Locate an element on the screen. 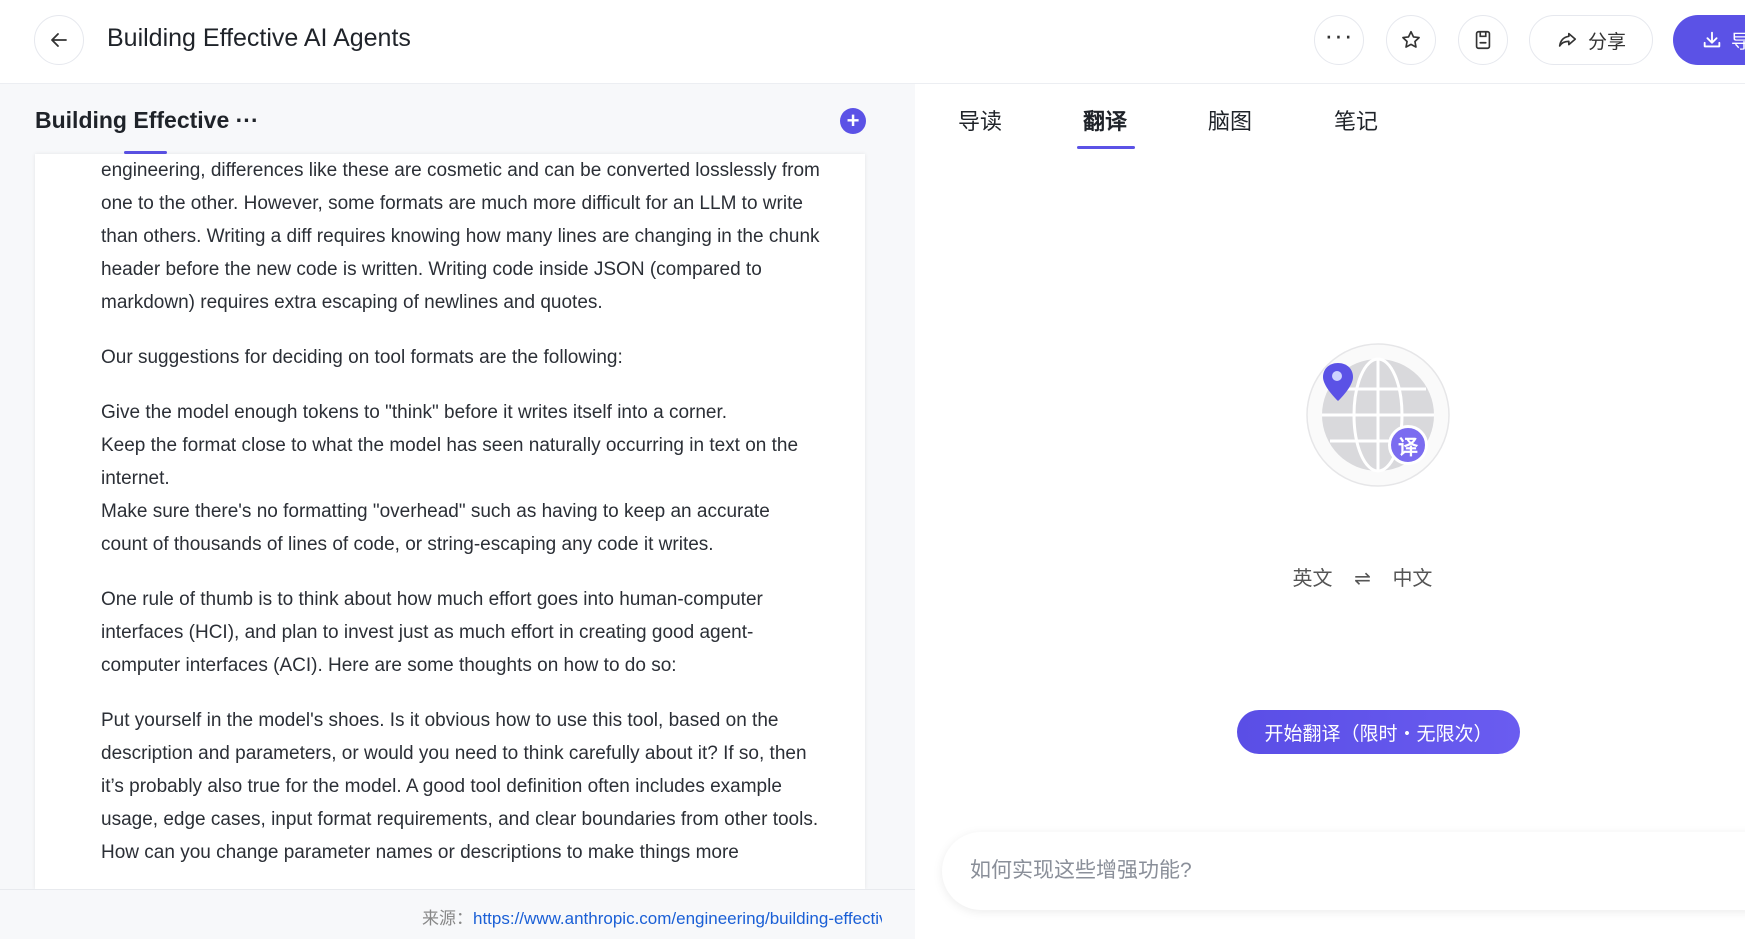 The height and width of the screenshot is (939, 1745). more-button: ··· is located at coordinates (1339, 40).